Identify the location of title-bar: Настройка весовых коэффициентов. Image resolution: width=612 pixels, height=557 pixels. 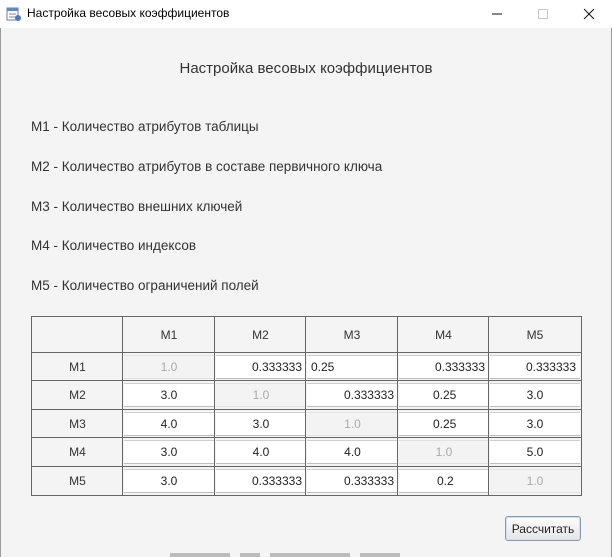
(306, 14).